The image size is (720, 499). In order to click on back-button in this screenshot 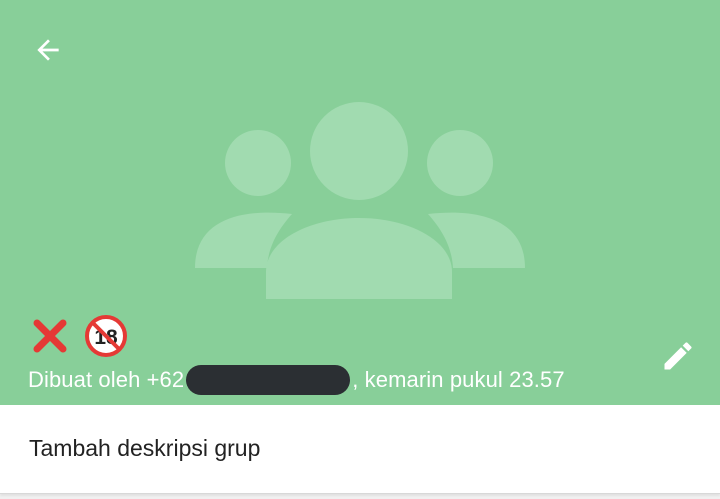, I will do `click(48, 50)`.